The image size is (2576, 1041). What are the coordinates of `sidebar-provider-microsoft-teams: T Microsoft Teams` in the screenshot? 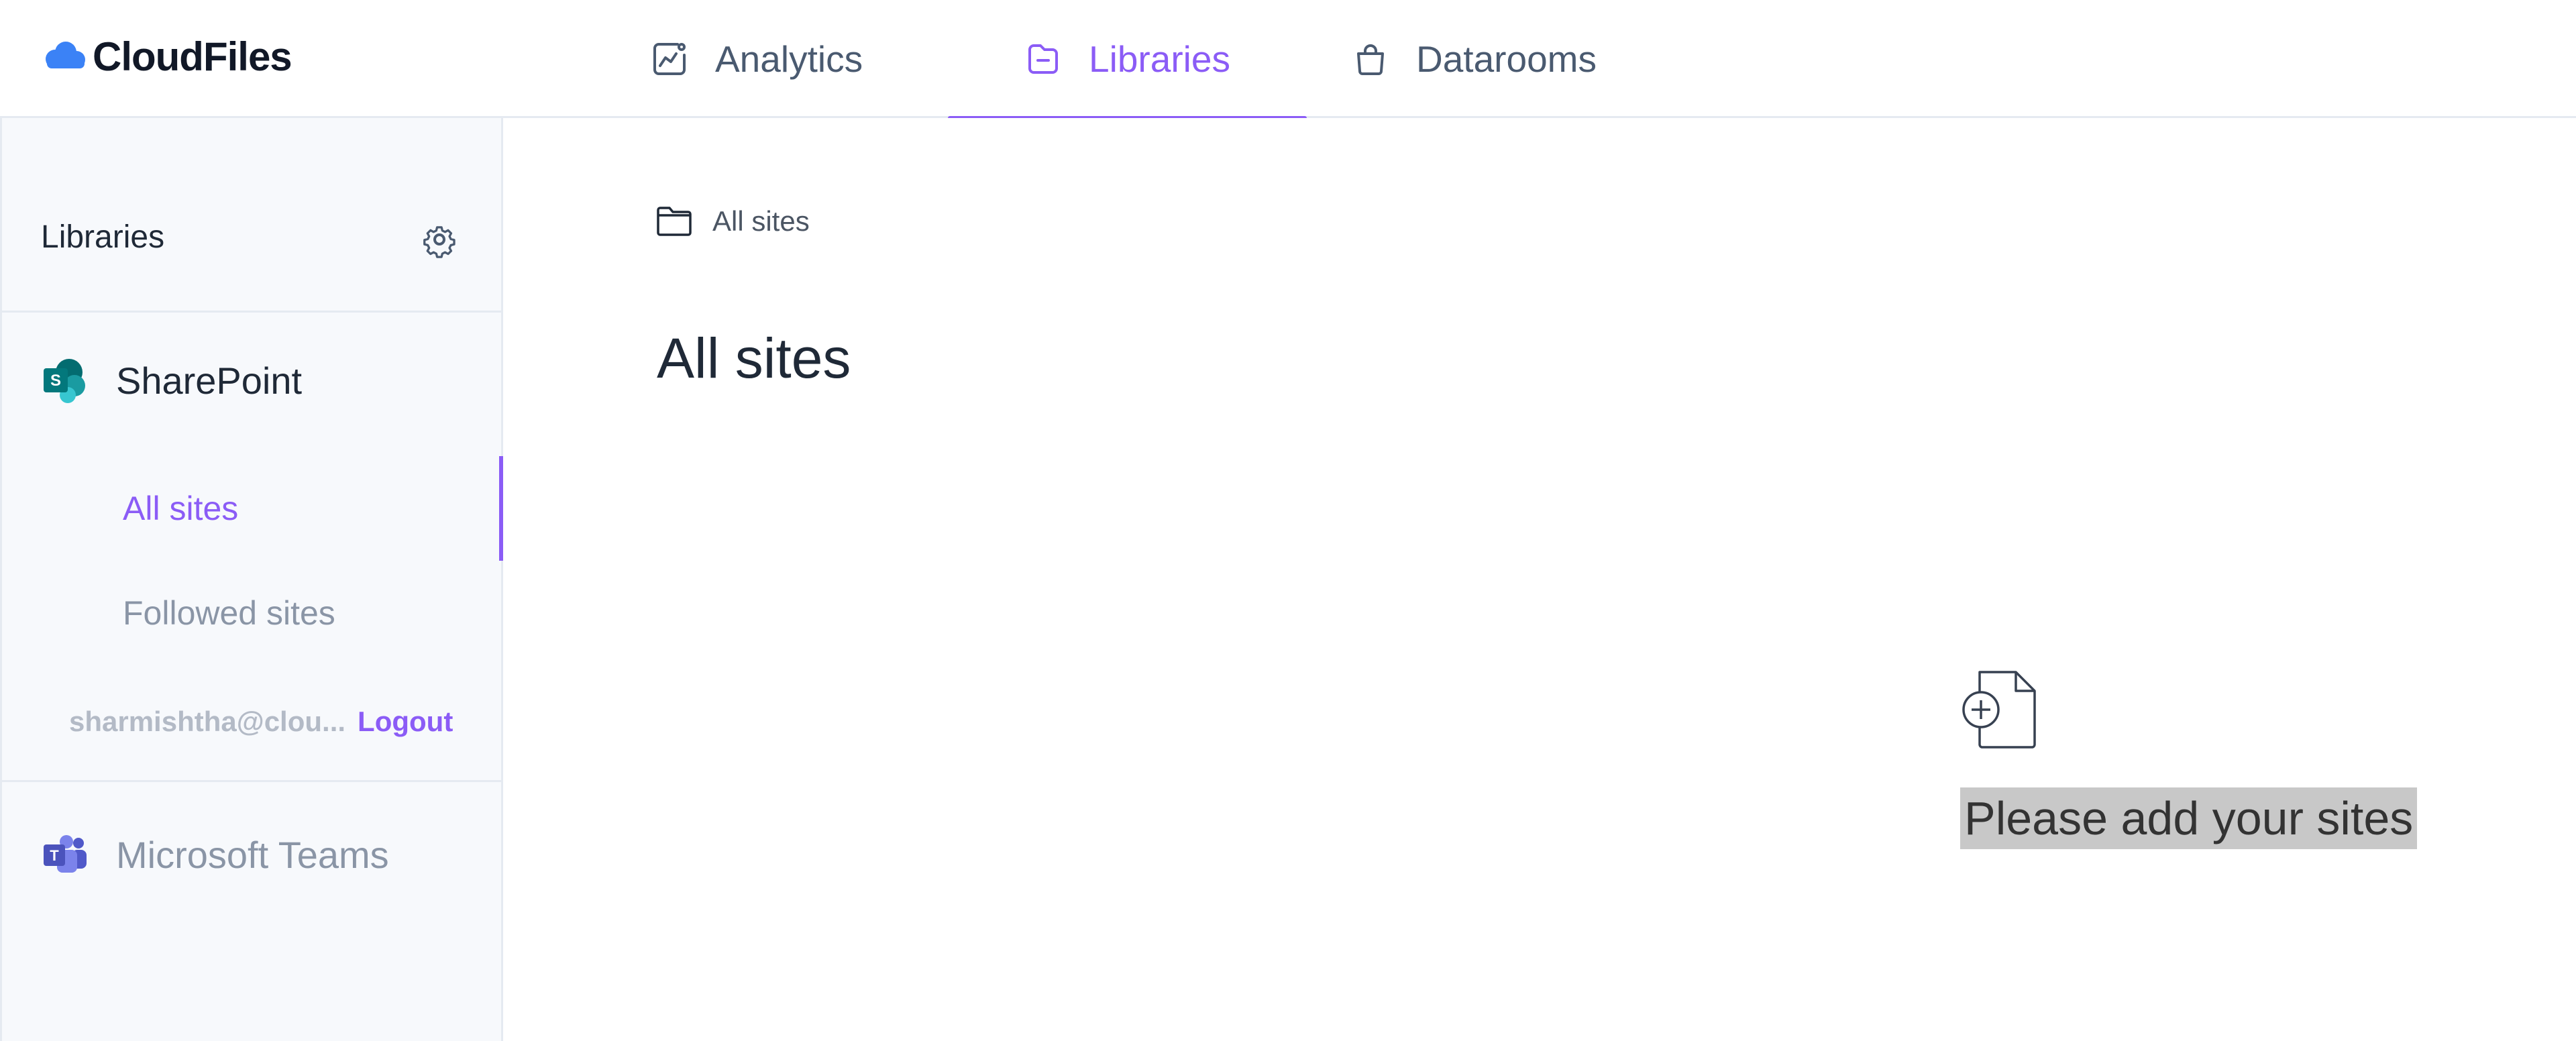 It's located at (215, 855).